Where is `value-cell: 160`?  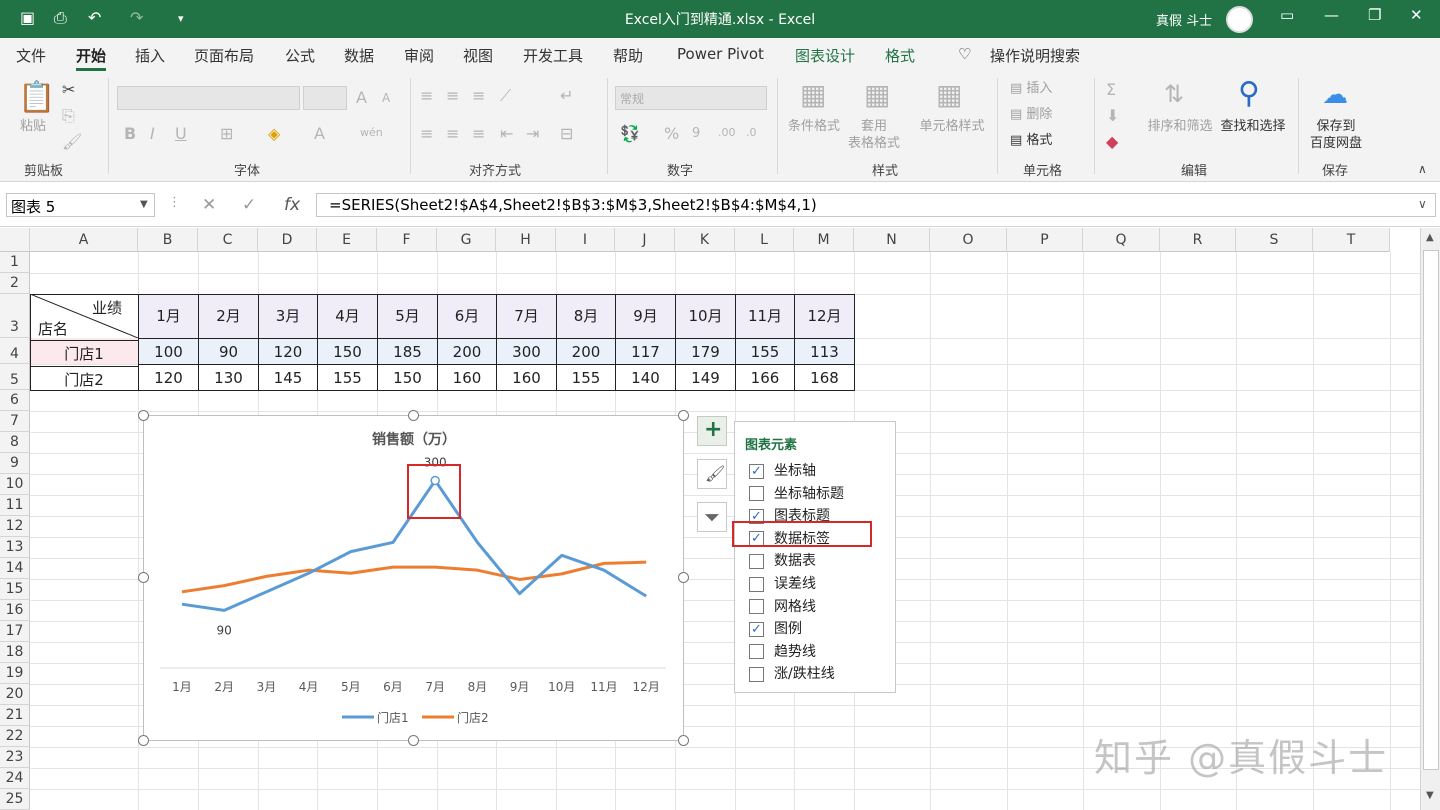 value-cell: 160 is located at coordinates (526, 377).